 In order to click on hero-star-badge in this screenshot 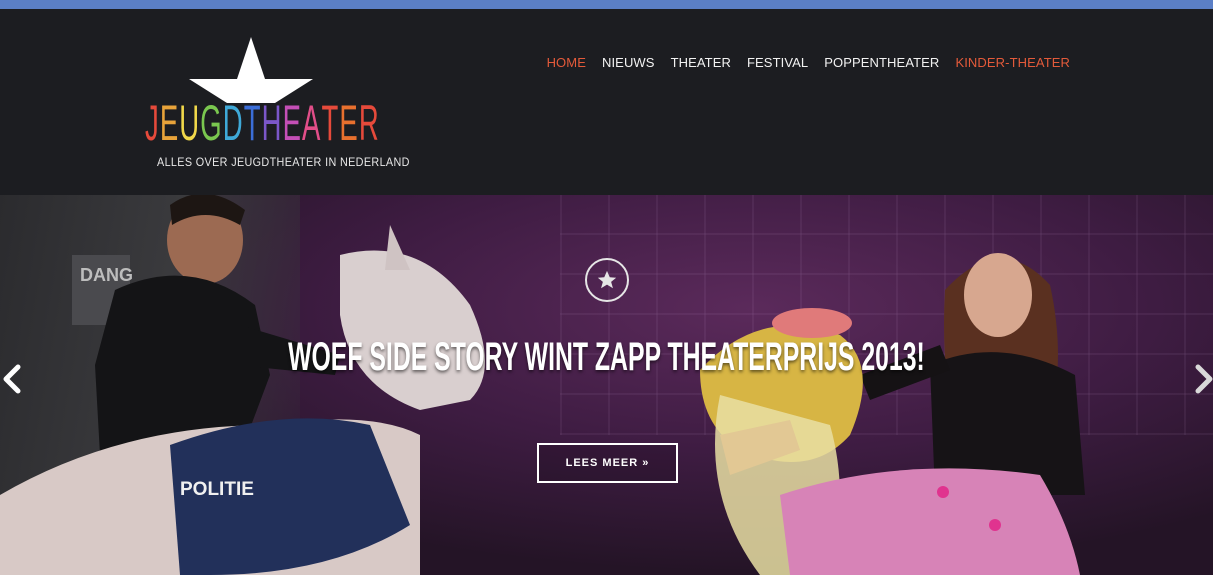, I will do `click(607, 280)`.